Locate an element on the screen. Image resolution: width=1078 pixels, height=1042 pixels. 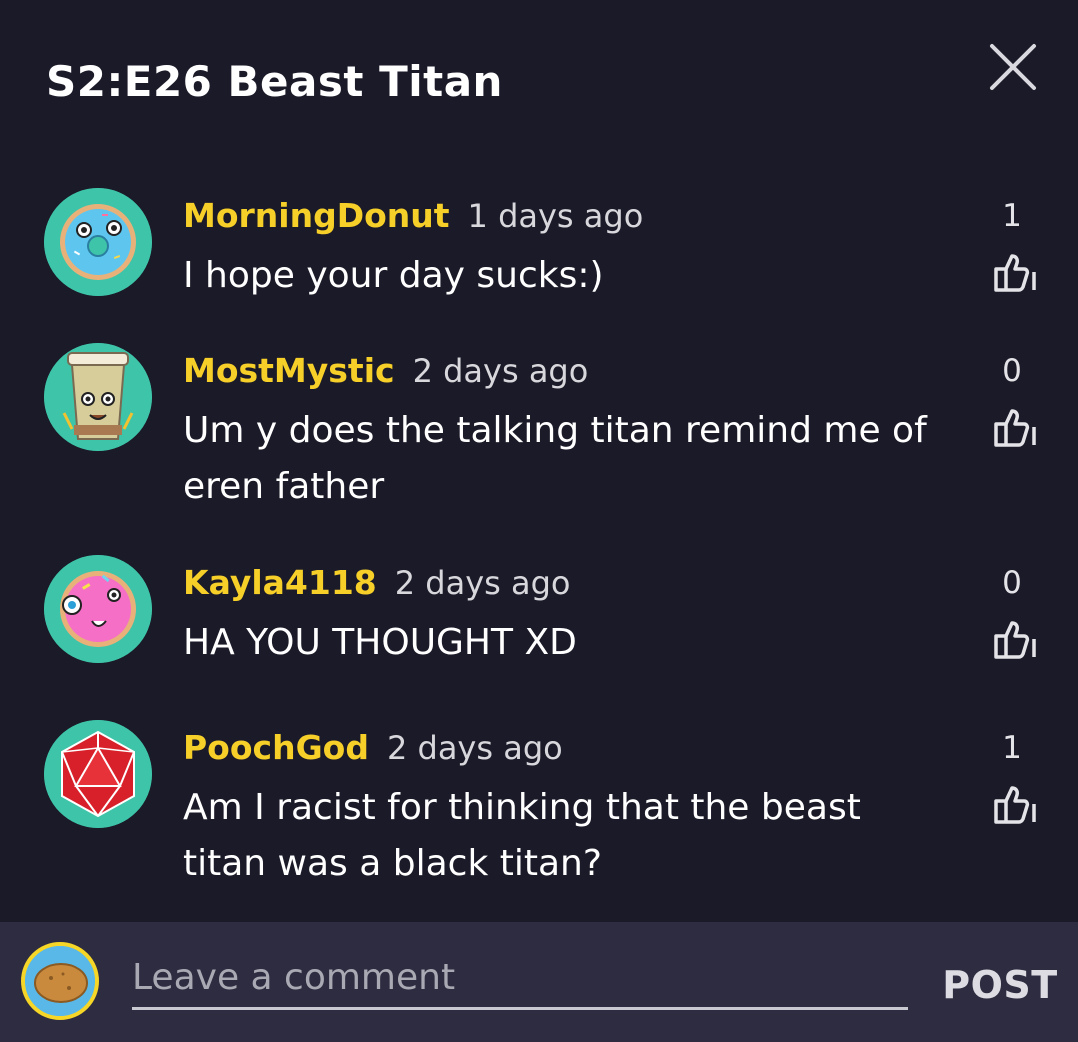
comment-text: HA YOU THOUGHT XD is located at coordinates (380, 642).